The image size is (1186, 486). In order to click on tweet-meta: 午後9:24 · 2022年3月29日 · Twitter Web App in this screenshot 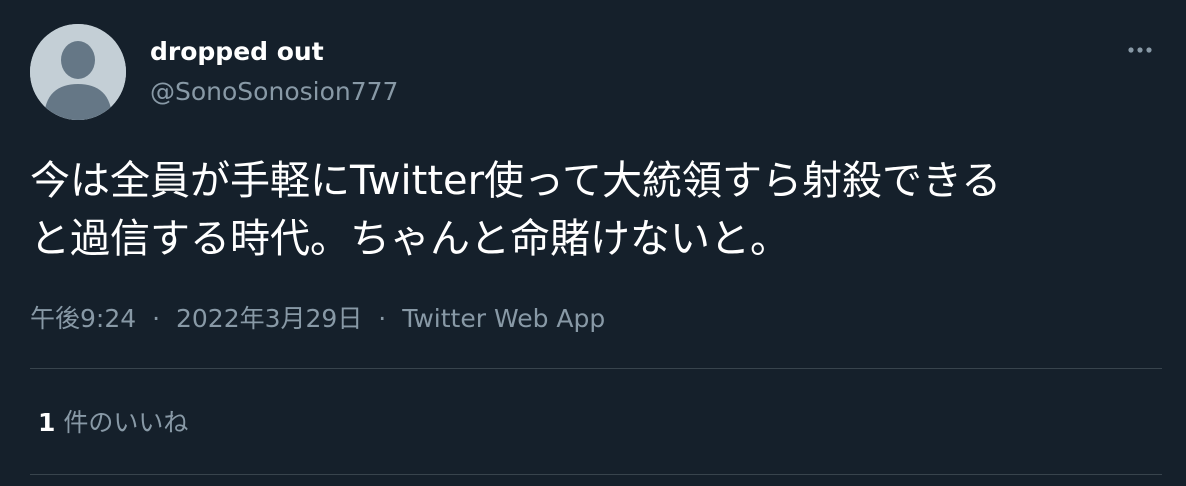, I will do `click(317, 319)`.